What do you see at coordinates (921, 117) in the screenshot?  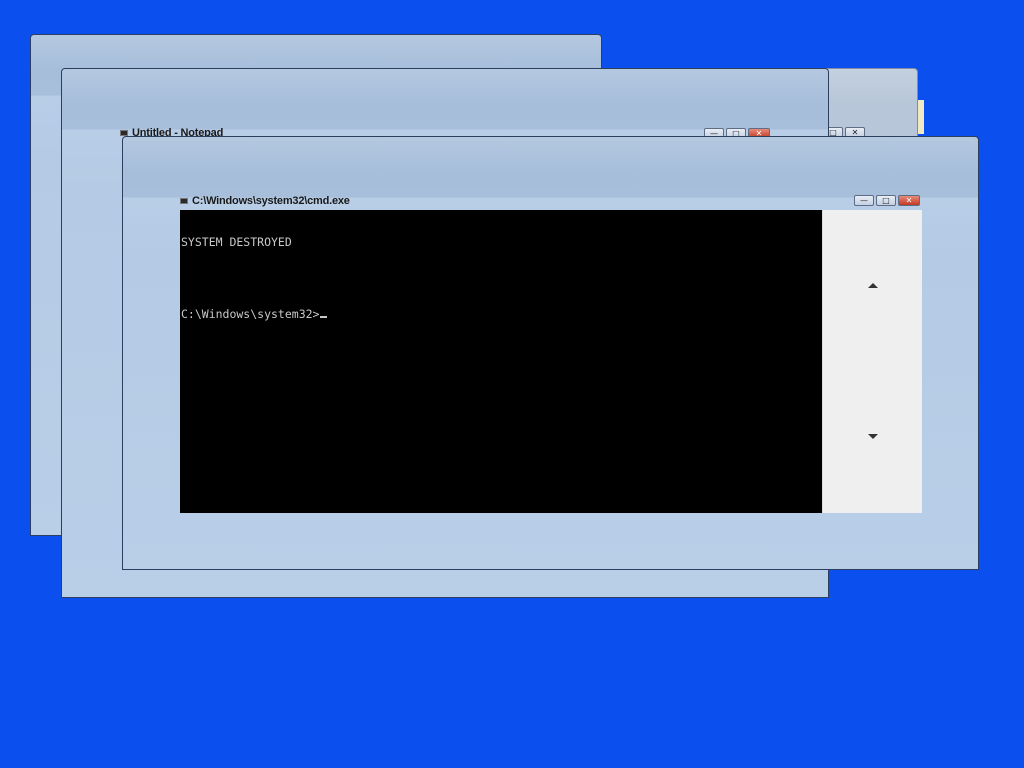 I see `background-window-edge` at bounding box center [921, 117].